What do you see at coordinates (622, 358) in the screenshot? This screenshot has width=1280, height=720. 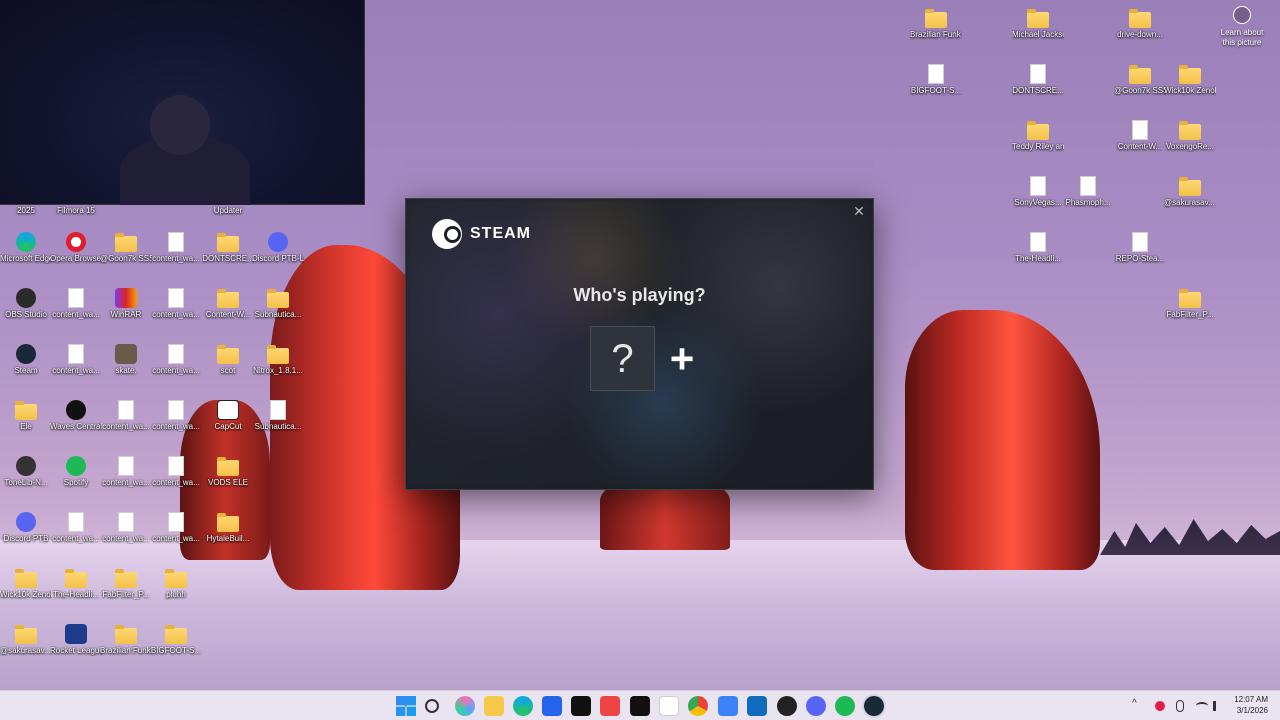 I see `unknown-user-button: ?` at bounding box center [622, 358].